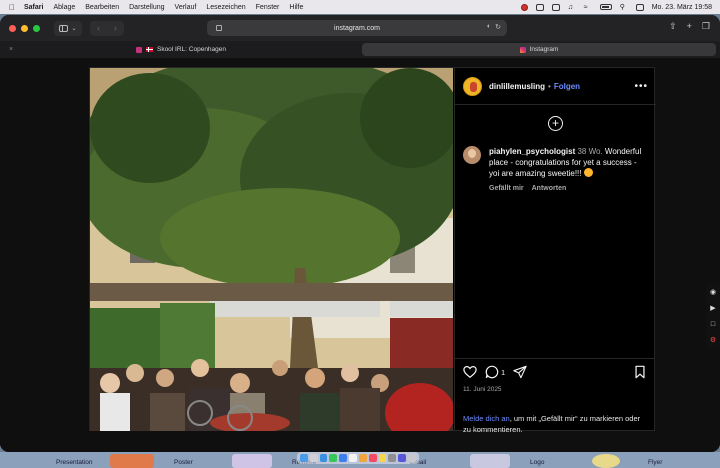  I want to click on commenter-username: piahylen_psychologist, so click(532, 151).